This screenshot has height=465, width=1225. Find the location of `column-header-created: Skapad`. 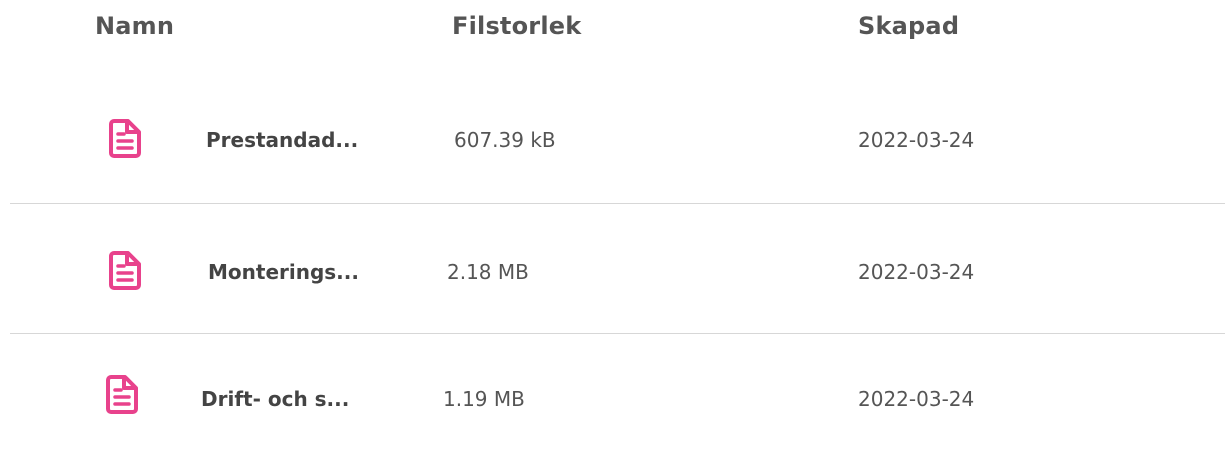

column-header-created: Skapad is located at coordinates (908, 26).